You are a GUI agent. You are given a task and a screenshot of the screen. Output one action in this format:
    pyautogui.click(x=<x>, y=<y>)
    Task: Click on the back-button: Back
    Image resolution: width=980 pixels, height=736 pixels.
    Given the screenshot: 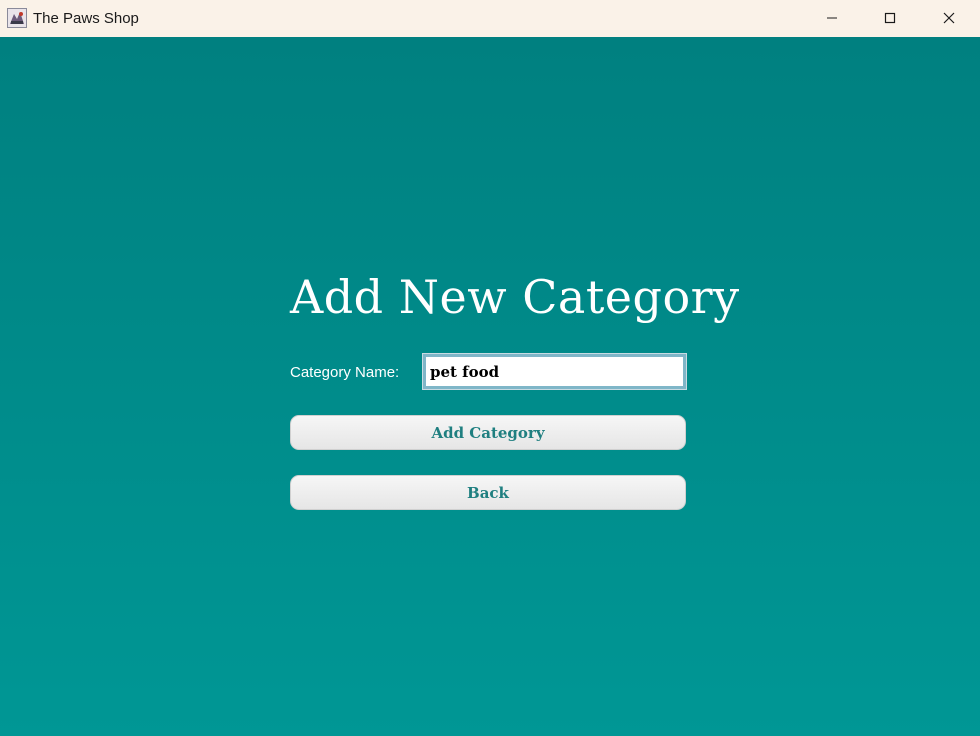 What is the action you would take?
    pyautogui.click(x=488, y=492)
    